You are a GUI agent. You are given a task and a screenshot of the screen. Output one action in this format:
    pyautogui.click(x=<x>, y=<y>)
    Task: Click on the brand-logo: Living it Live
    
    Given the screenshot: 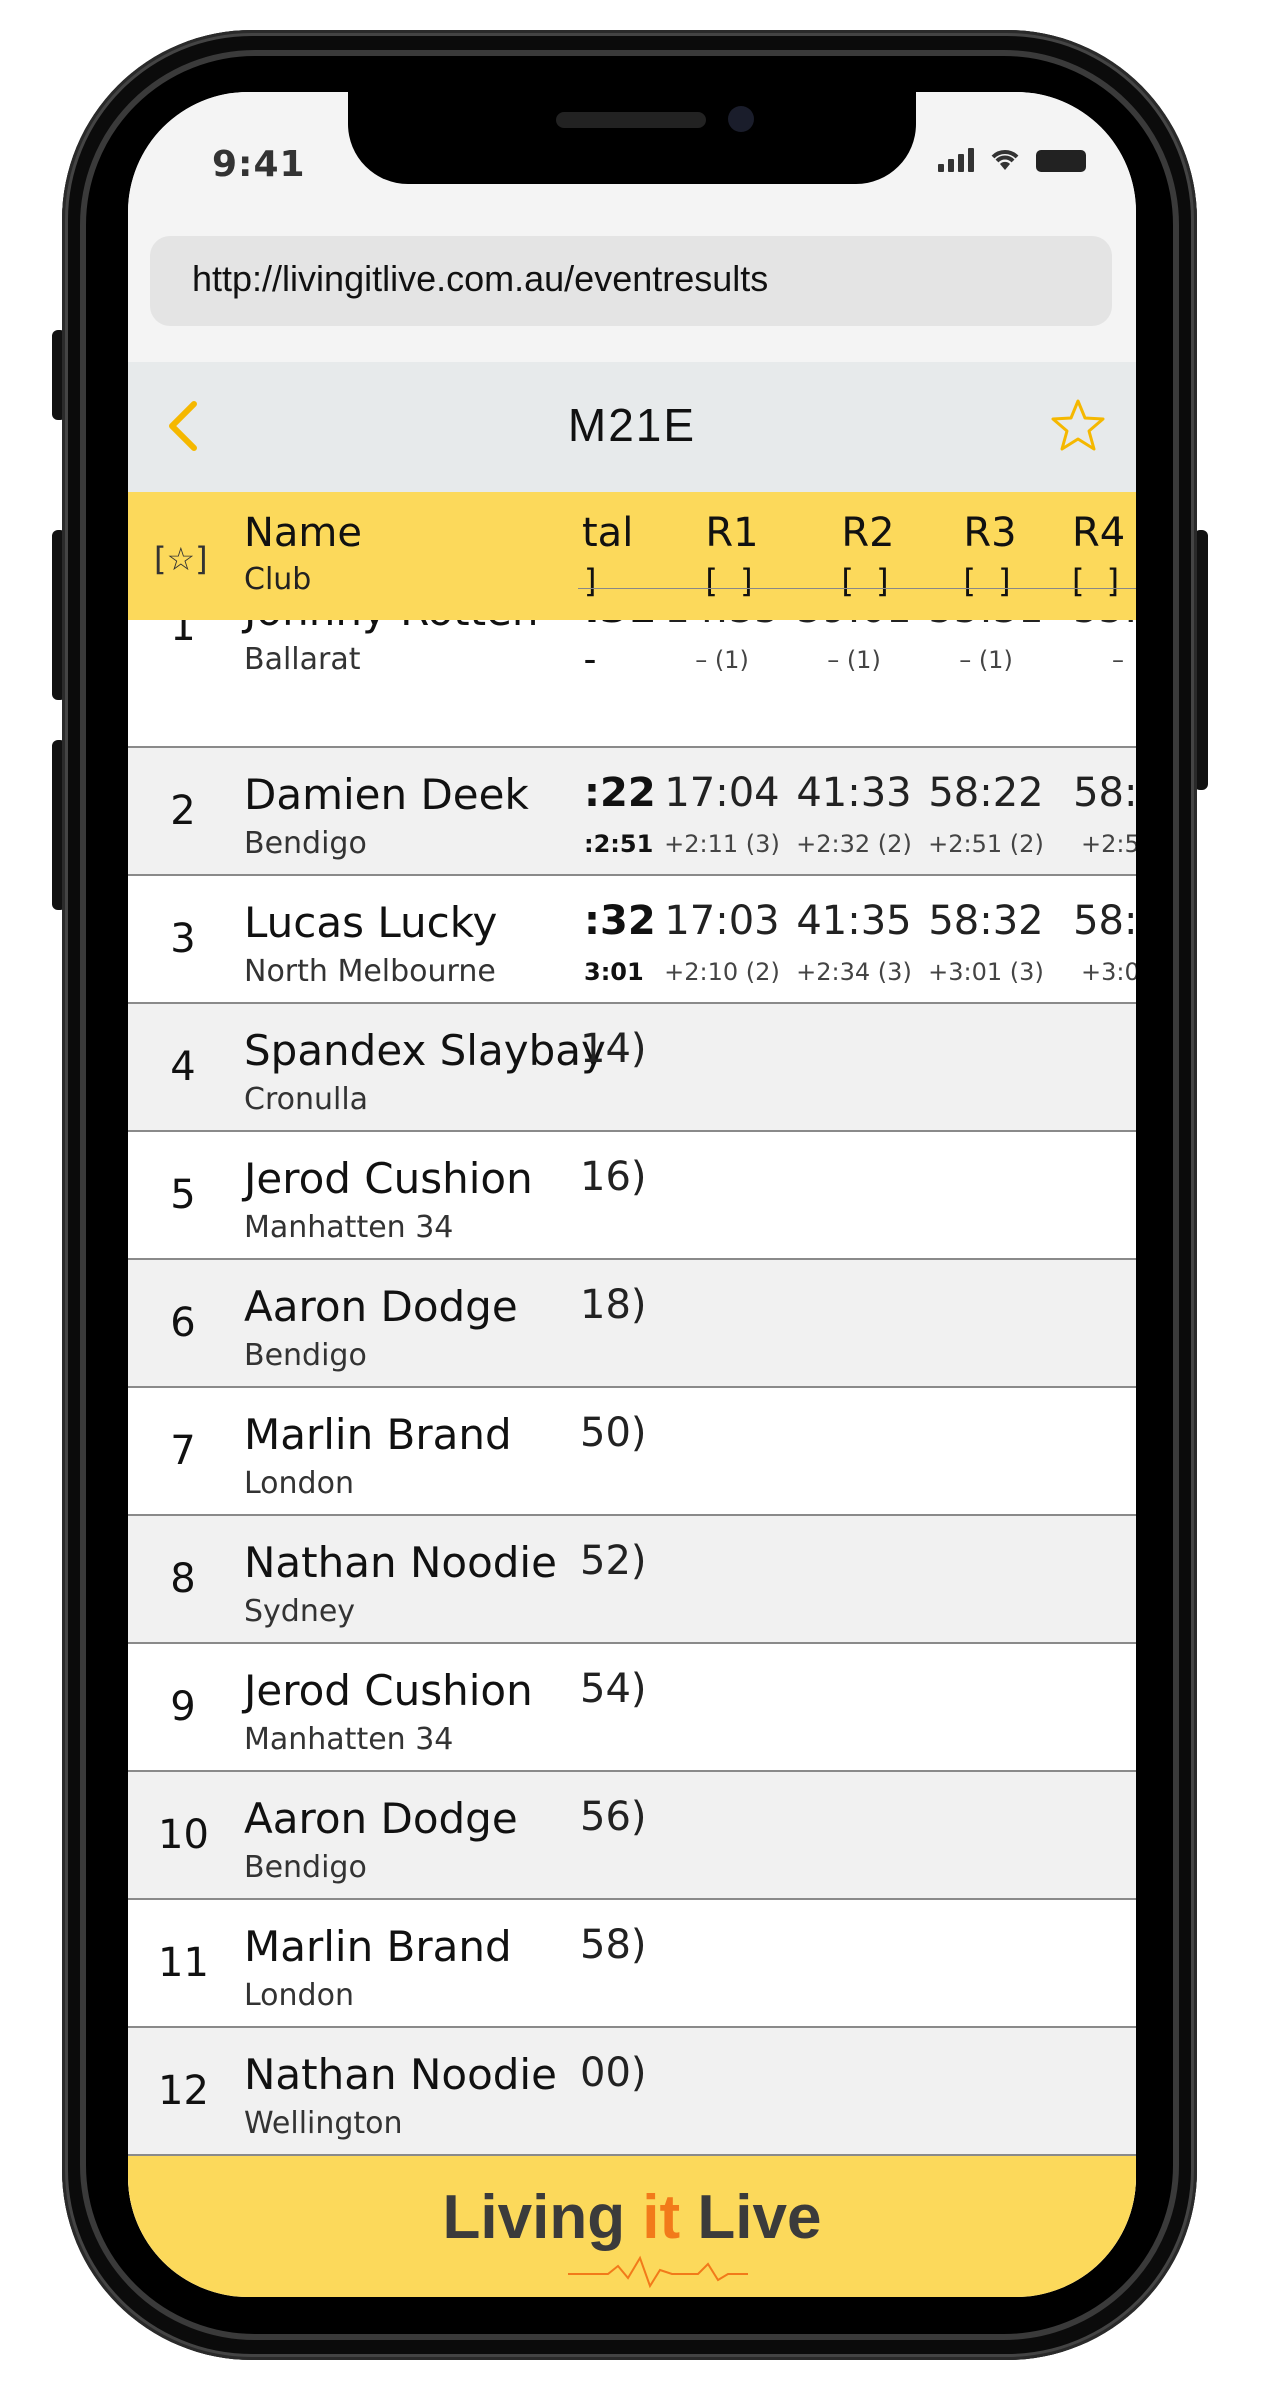 What is the action you would take?
    pyautogui.click(x=632, y=2217)
    